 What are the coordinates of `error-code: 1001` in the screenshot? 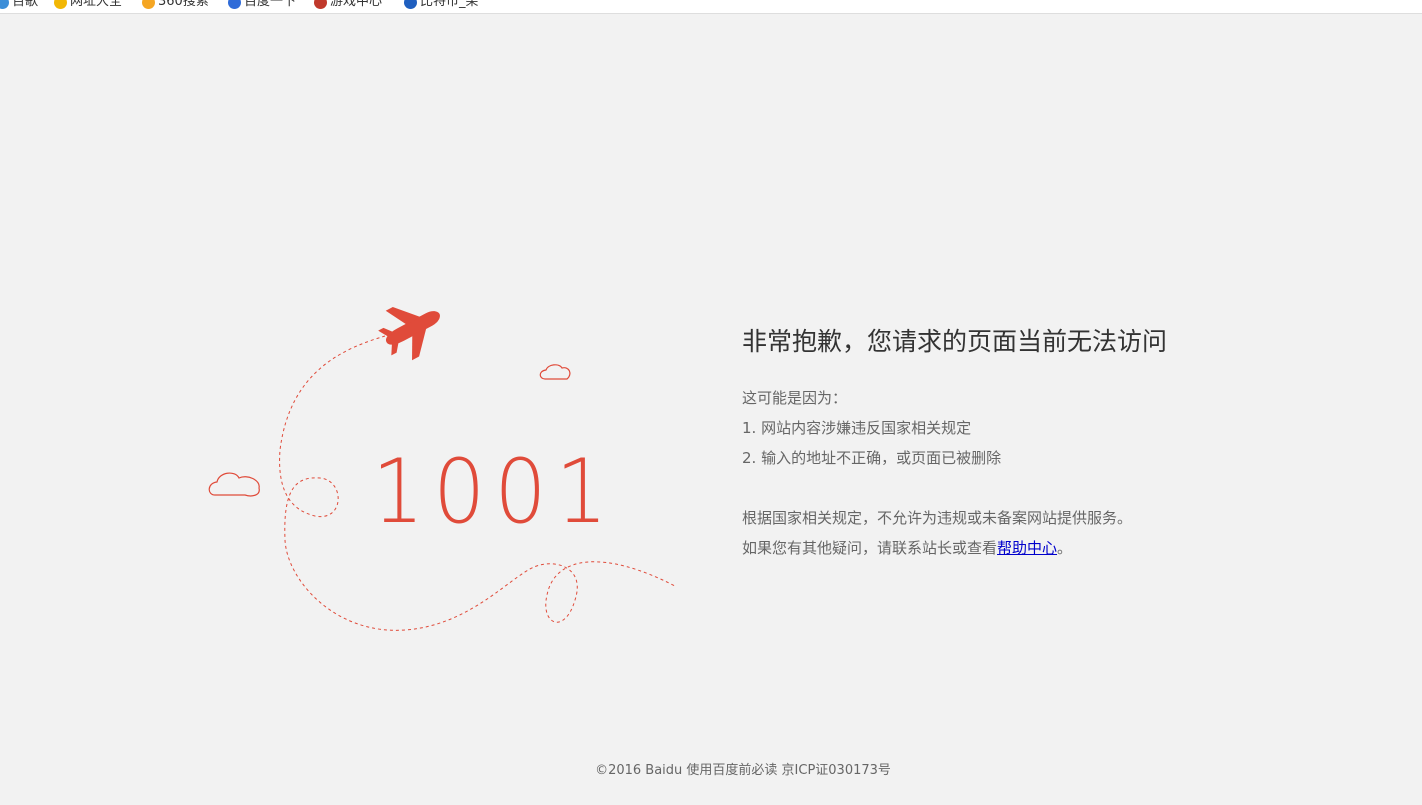 It's located at (494, 492).